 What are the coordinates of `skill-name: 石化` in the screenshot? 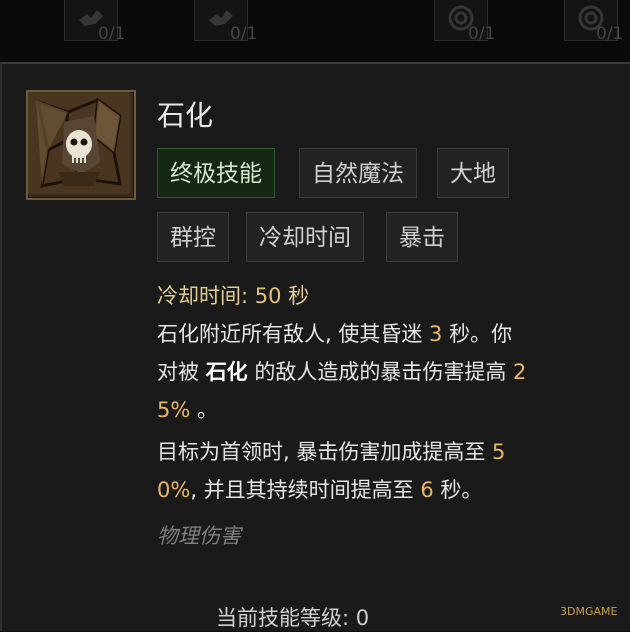 It's located at (185, 115).